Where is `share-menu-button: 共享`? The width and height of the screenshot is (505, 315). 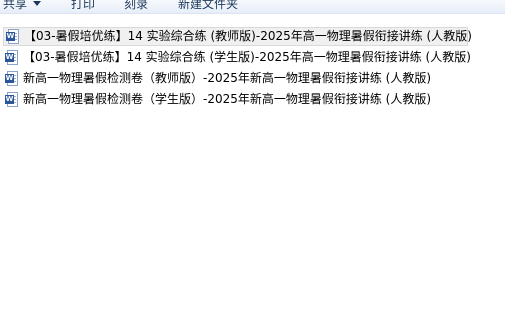
share-menu-button: 共享 is located at coordinates (22, 6).